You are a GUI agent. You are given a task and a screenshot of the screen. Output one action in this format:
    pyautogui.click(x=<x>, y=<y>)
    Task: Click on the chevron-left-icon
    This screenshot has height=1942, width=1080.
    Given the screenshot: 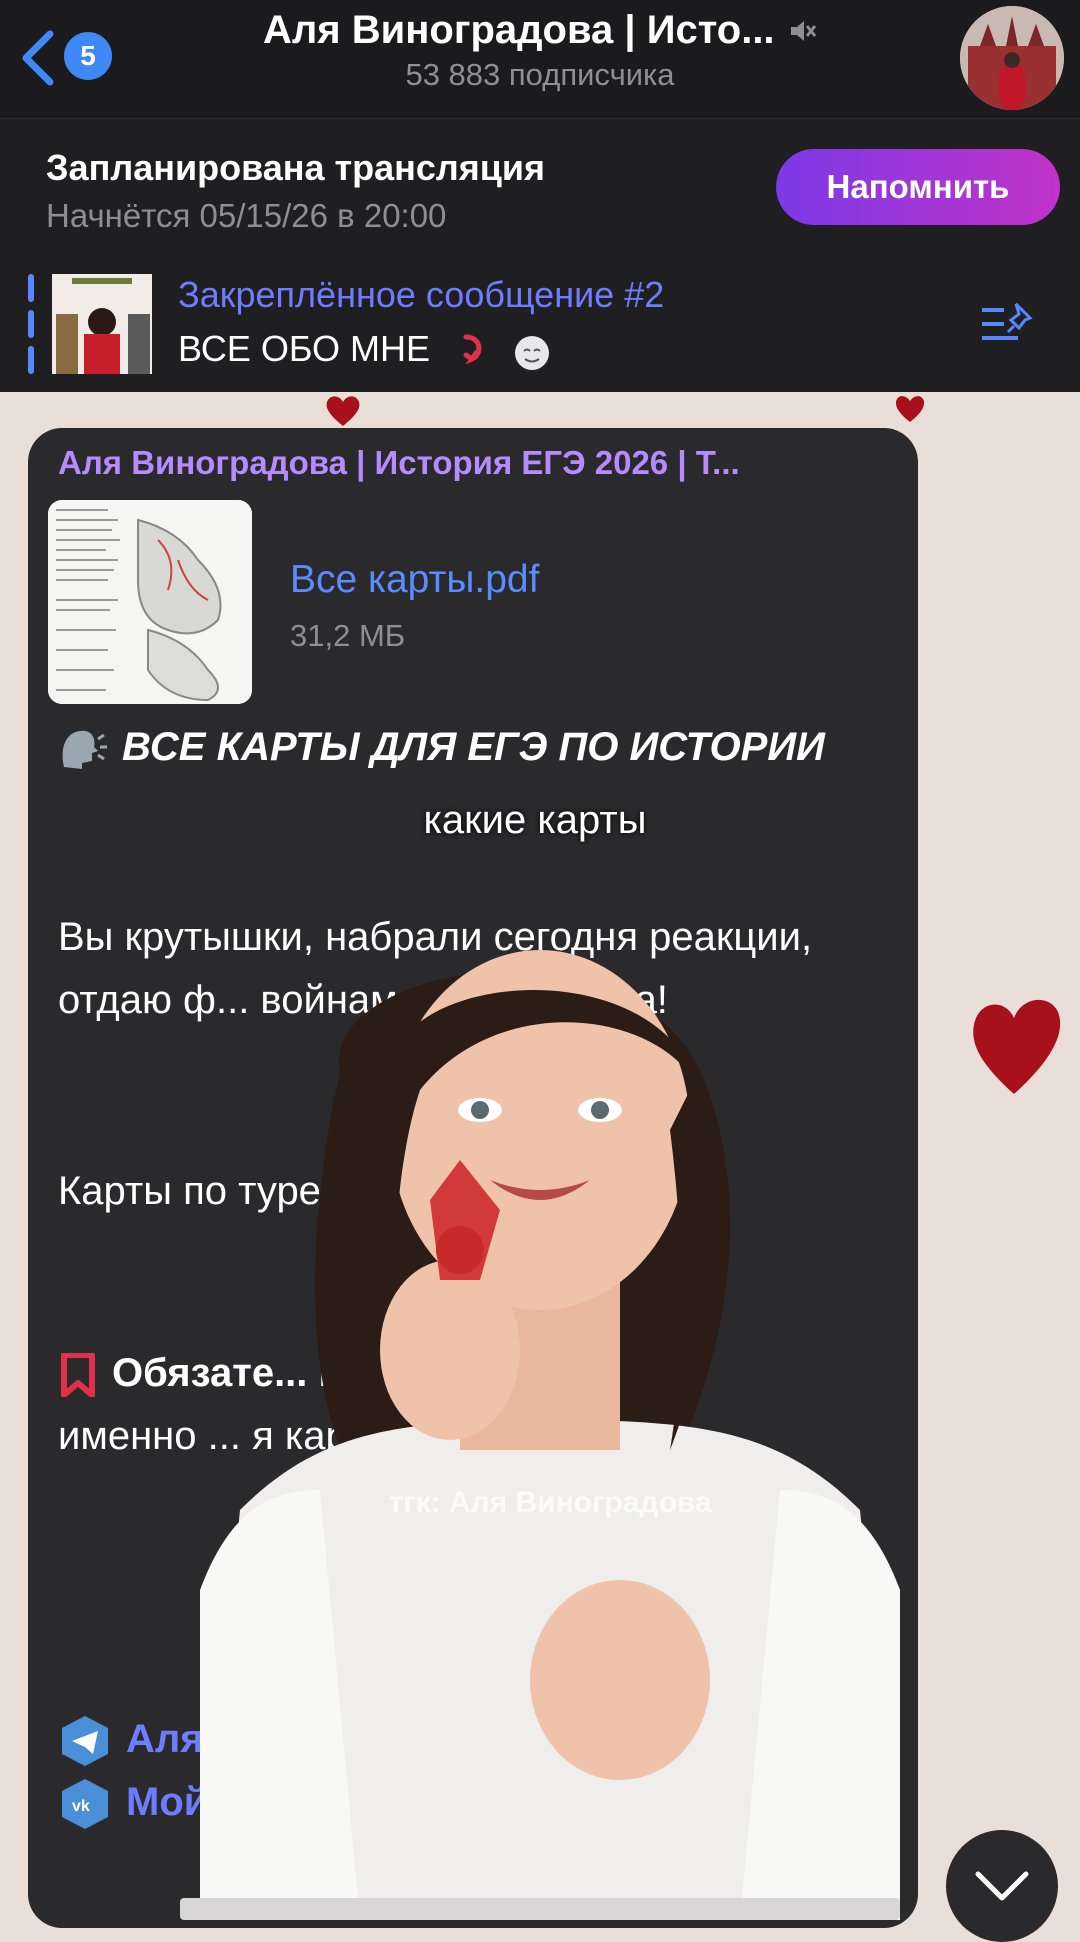 What is the action you would take?
    pyautogui.click(x=38, y=58)
    